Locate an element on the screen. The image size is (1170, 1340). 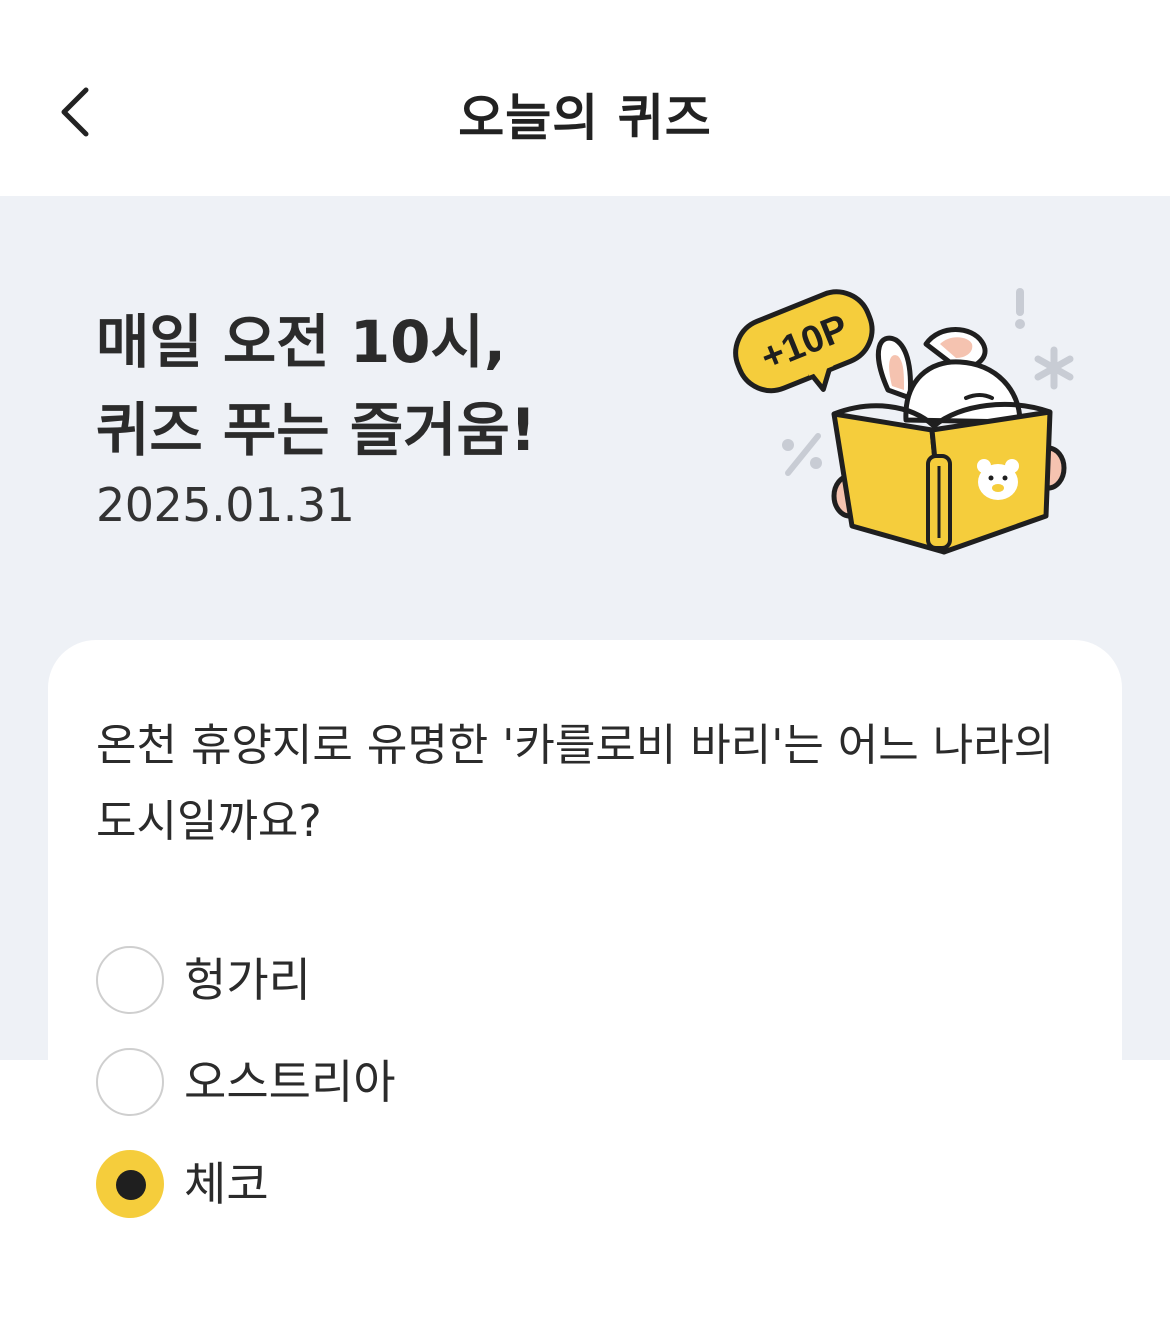
hero-title-line2: 퀴즈 푸는 즐거움! is located at coordinates (316, 430).